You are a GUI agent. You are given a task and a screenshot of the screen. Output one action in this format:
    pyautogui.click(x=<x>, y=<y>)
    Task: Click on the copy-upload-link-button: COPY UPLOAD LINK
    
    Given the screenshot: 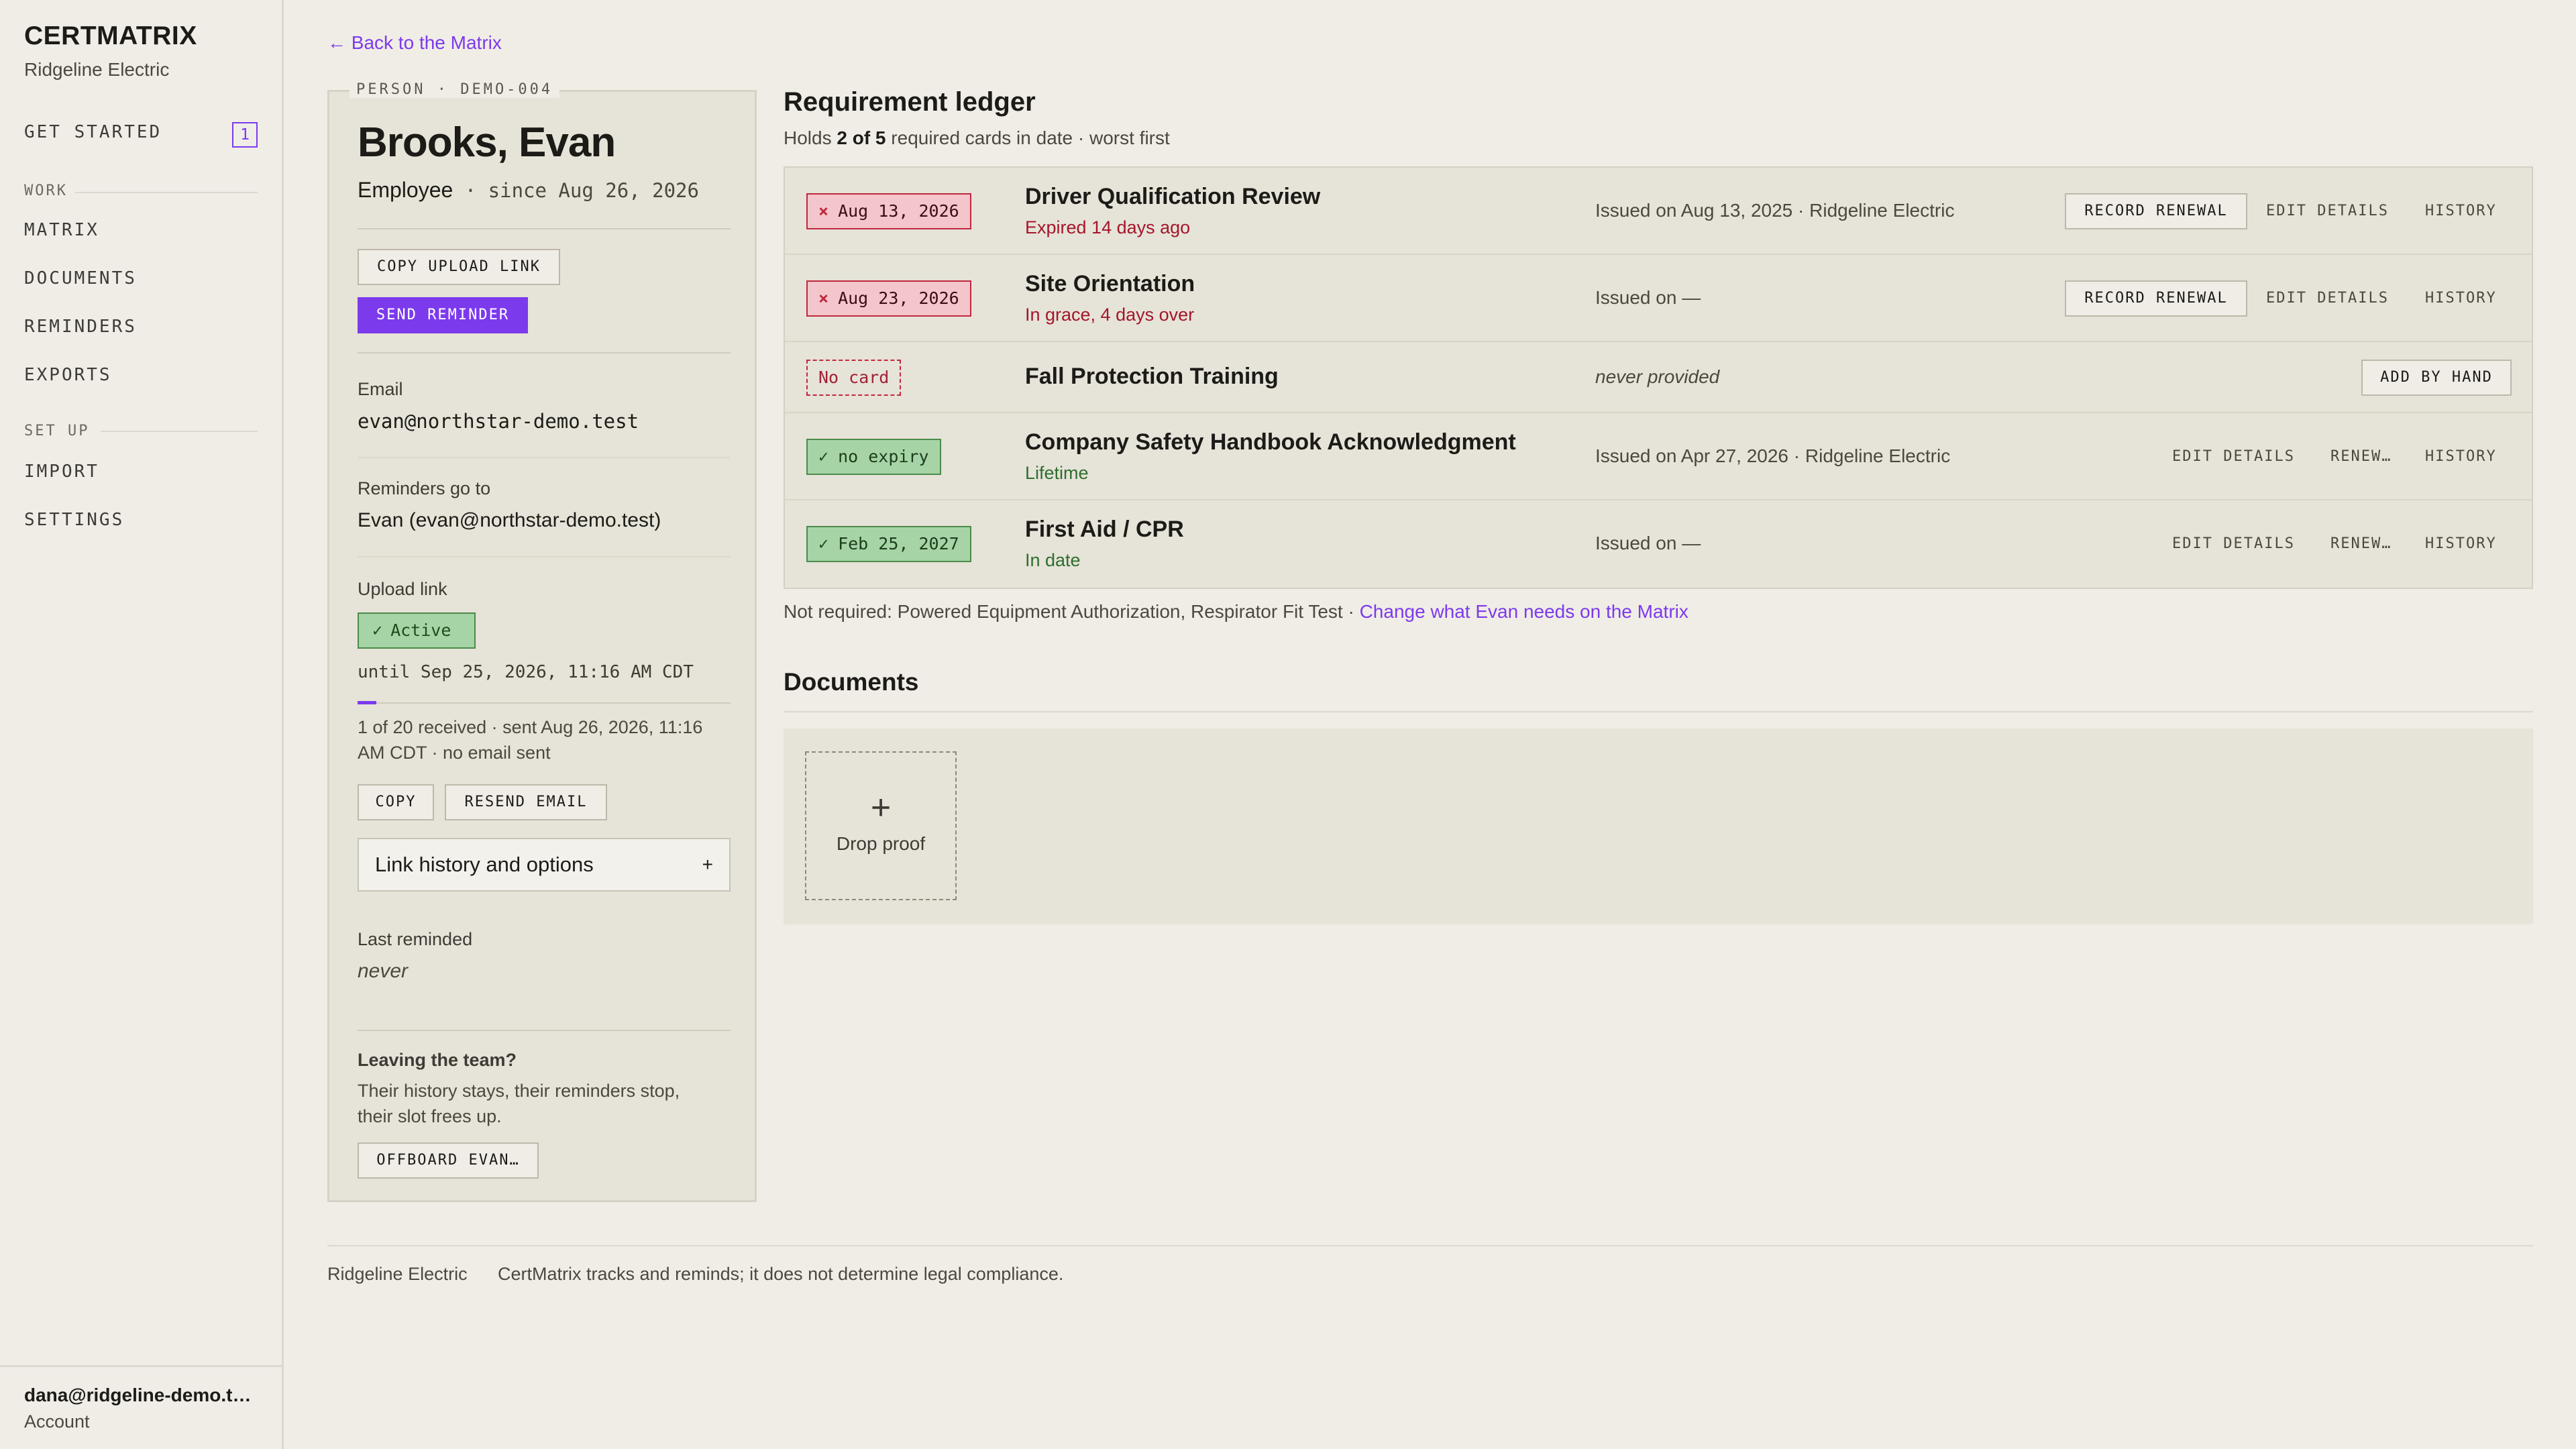 What is the action you would take?
    pyautogui.click(x=459, y=267)
    